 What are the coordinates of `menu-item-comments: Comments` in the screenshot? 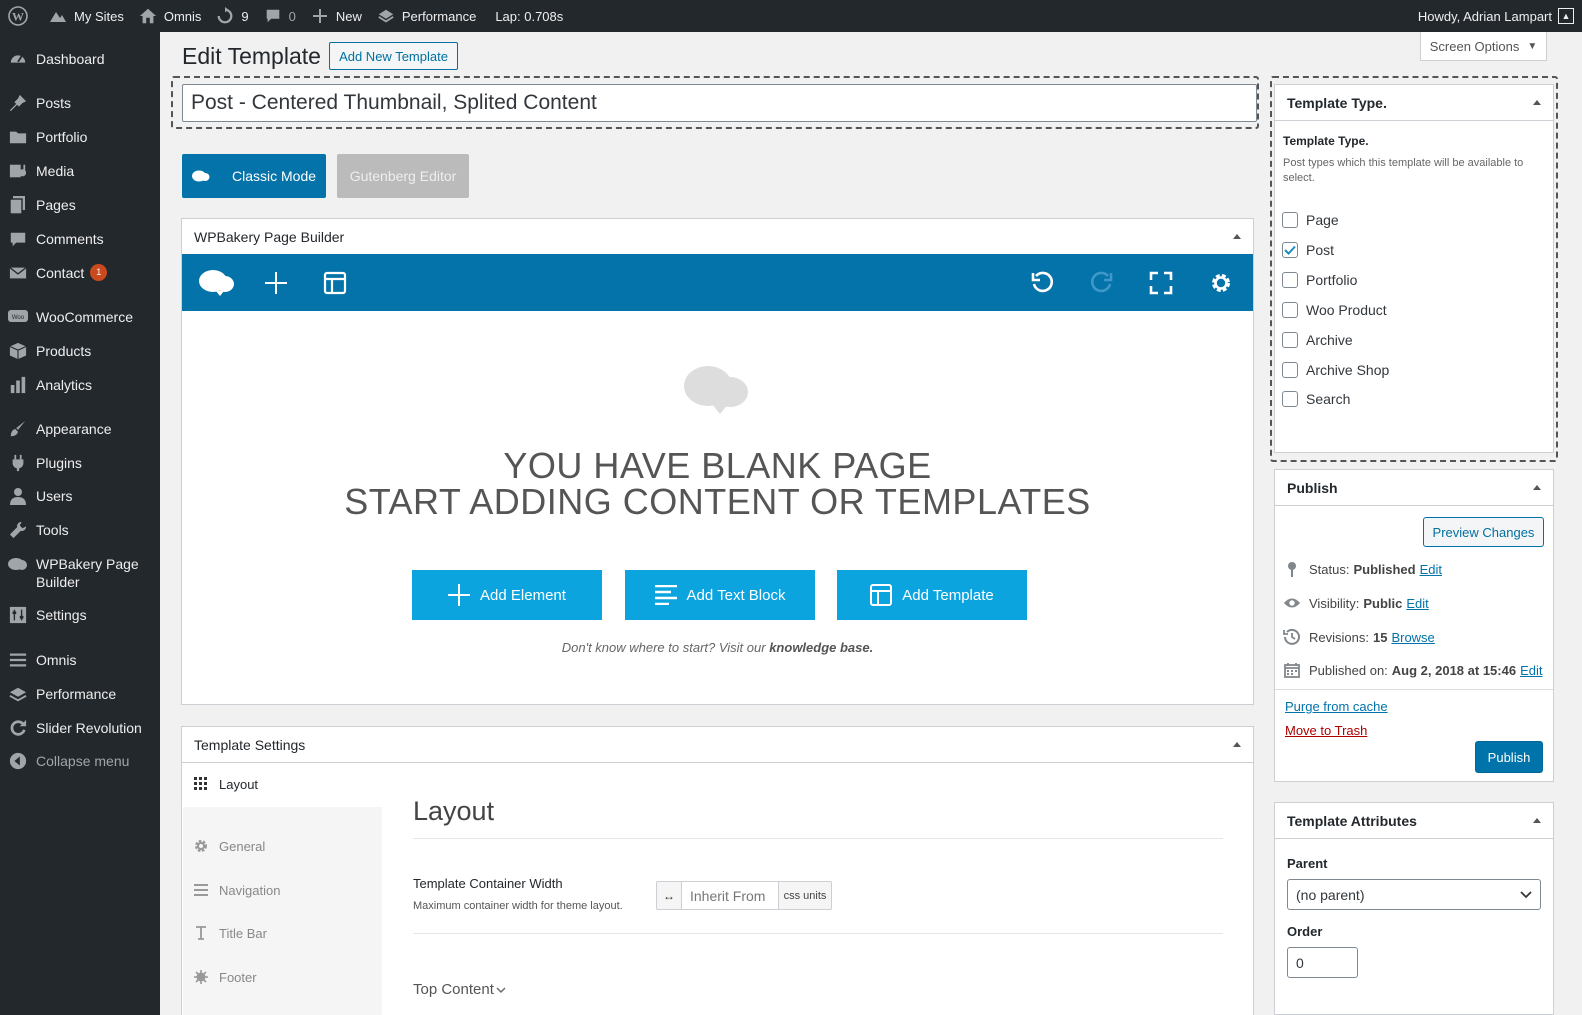 It's located at (81, 239).